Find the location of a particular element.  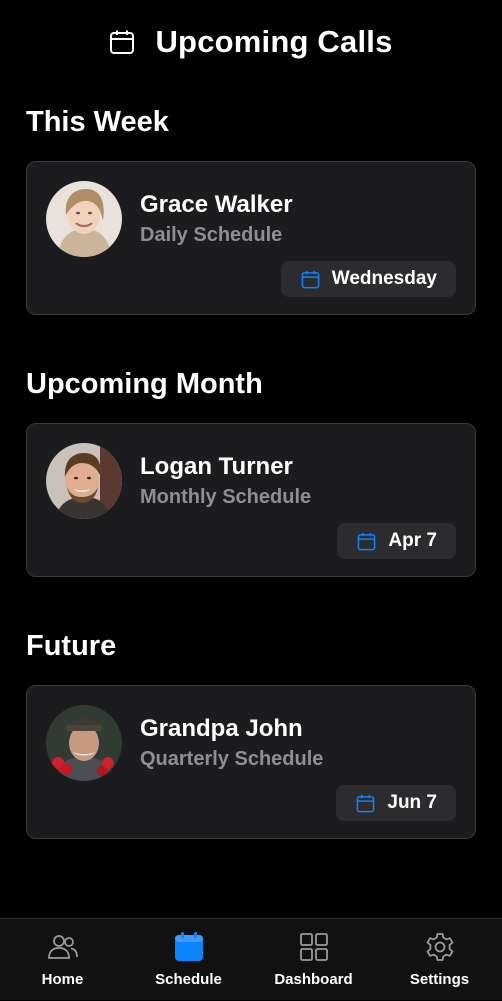

section-title-upcoming-month: Upcoming Month is located at coordinates (144, 384).